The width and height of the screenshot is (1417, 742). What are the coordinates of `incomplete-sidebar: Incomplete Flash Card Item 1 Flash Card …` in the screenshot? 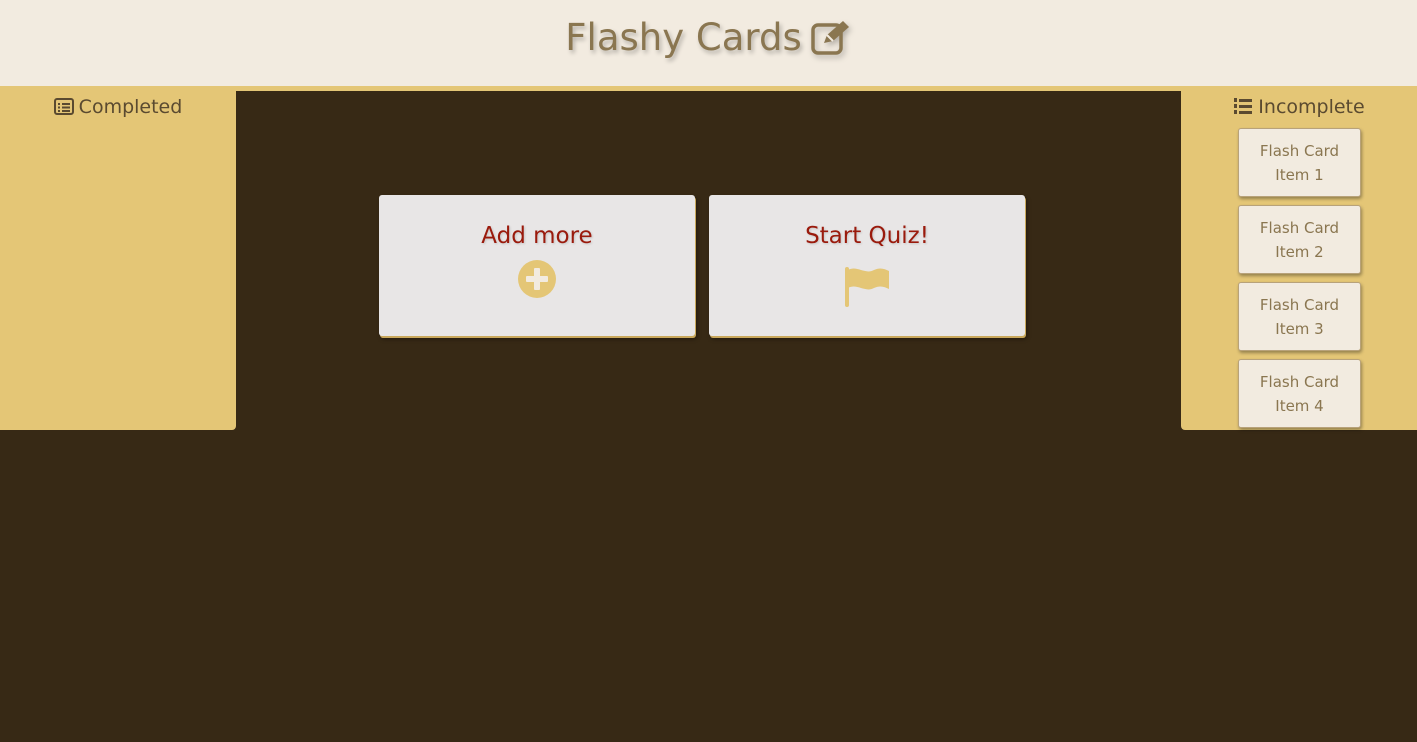 It's located at (1299, 258).